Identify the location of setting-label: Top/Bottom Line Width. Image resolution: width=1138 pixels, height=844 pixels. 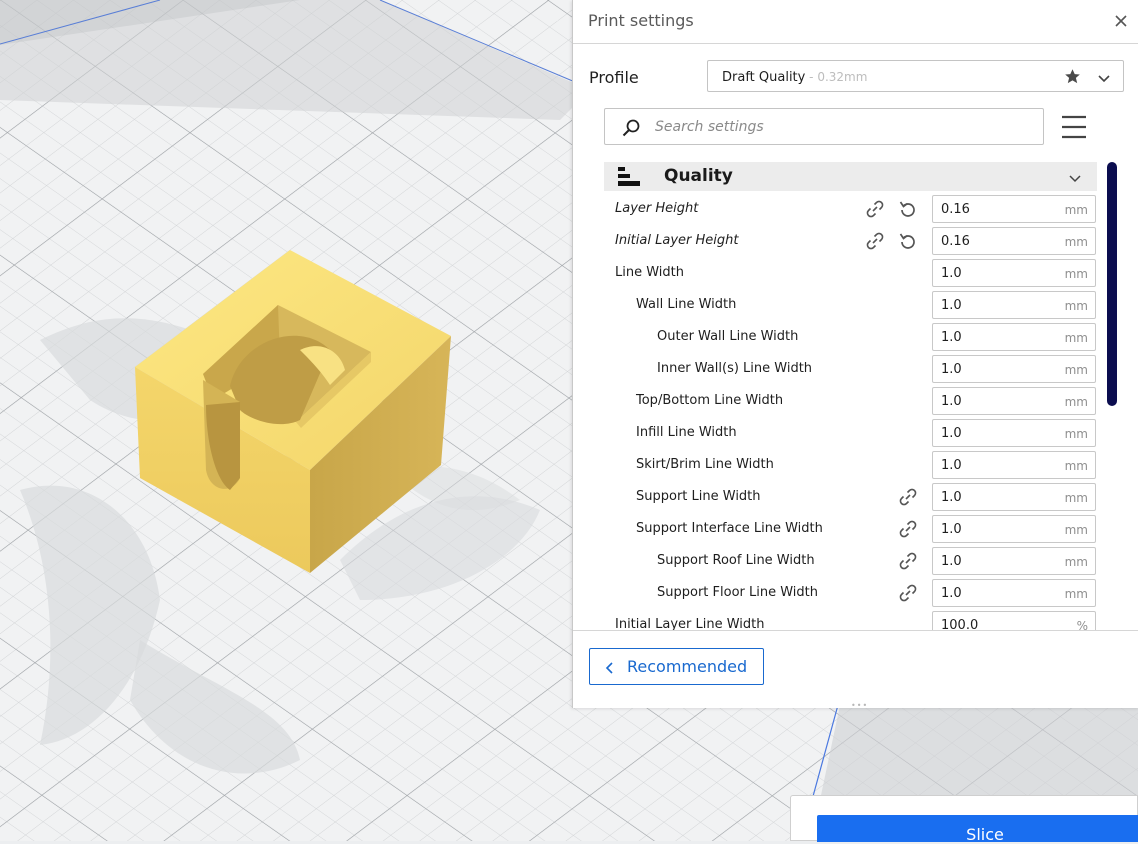
(710, 400).